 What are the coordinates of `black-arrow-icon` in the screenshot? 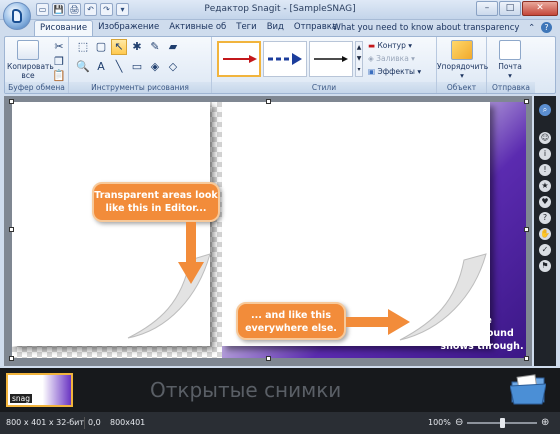 It's located at (331, 59).